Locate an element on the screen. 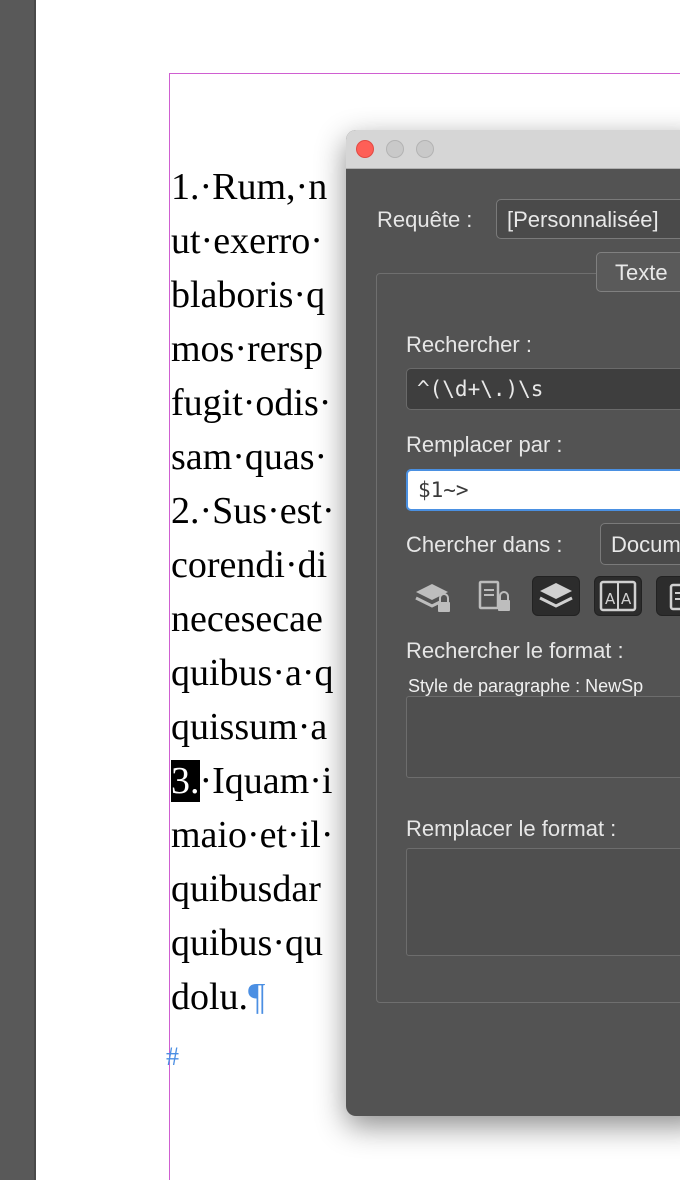 Image resolution: width=680 pixels, height=1180 pixels. pasteboard is located at coordinates (17, 590).